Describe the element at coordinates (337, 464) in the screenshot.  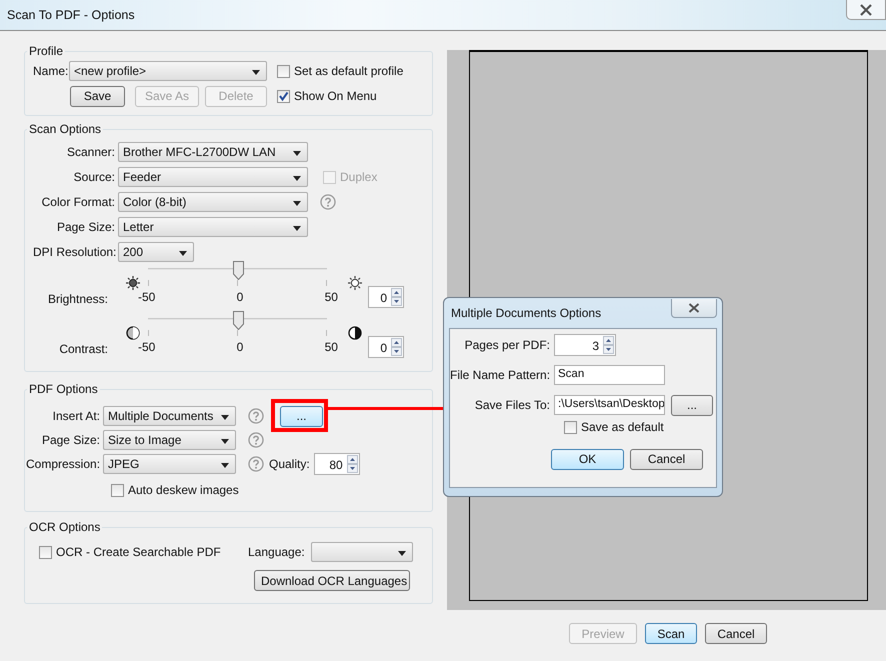
I see `number-spinner: 80` at that location.